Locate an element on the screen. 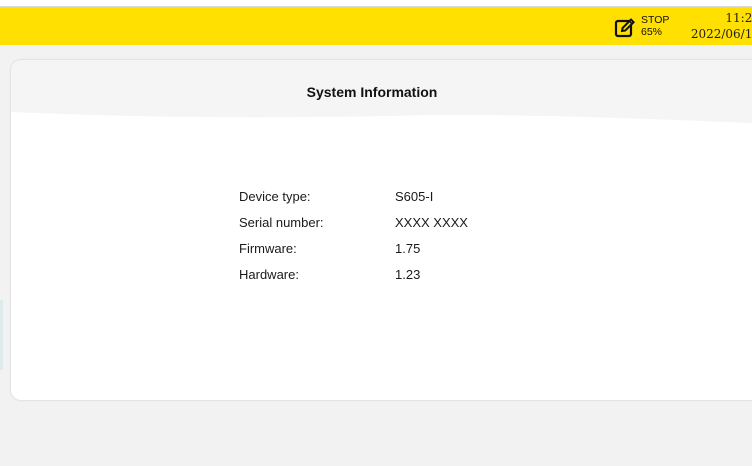  info-label: Device type: is located at coordinates (275, 196).